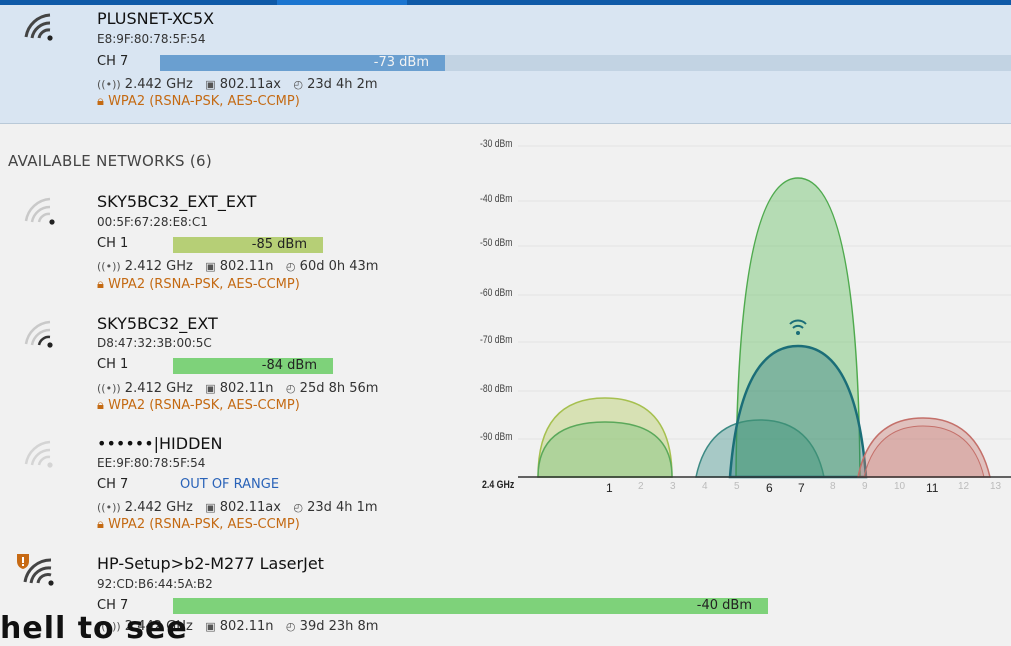 This screenshot has width=1011, height=646. I want to click on network-details: ((•)) 2.412 GHz ▣ 802.11n ◴ 25d 8h 56m, so click(237, 388).